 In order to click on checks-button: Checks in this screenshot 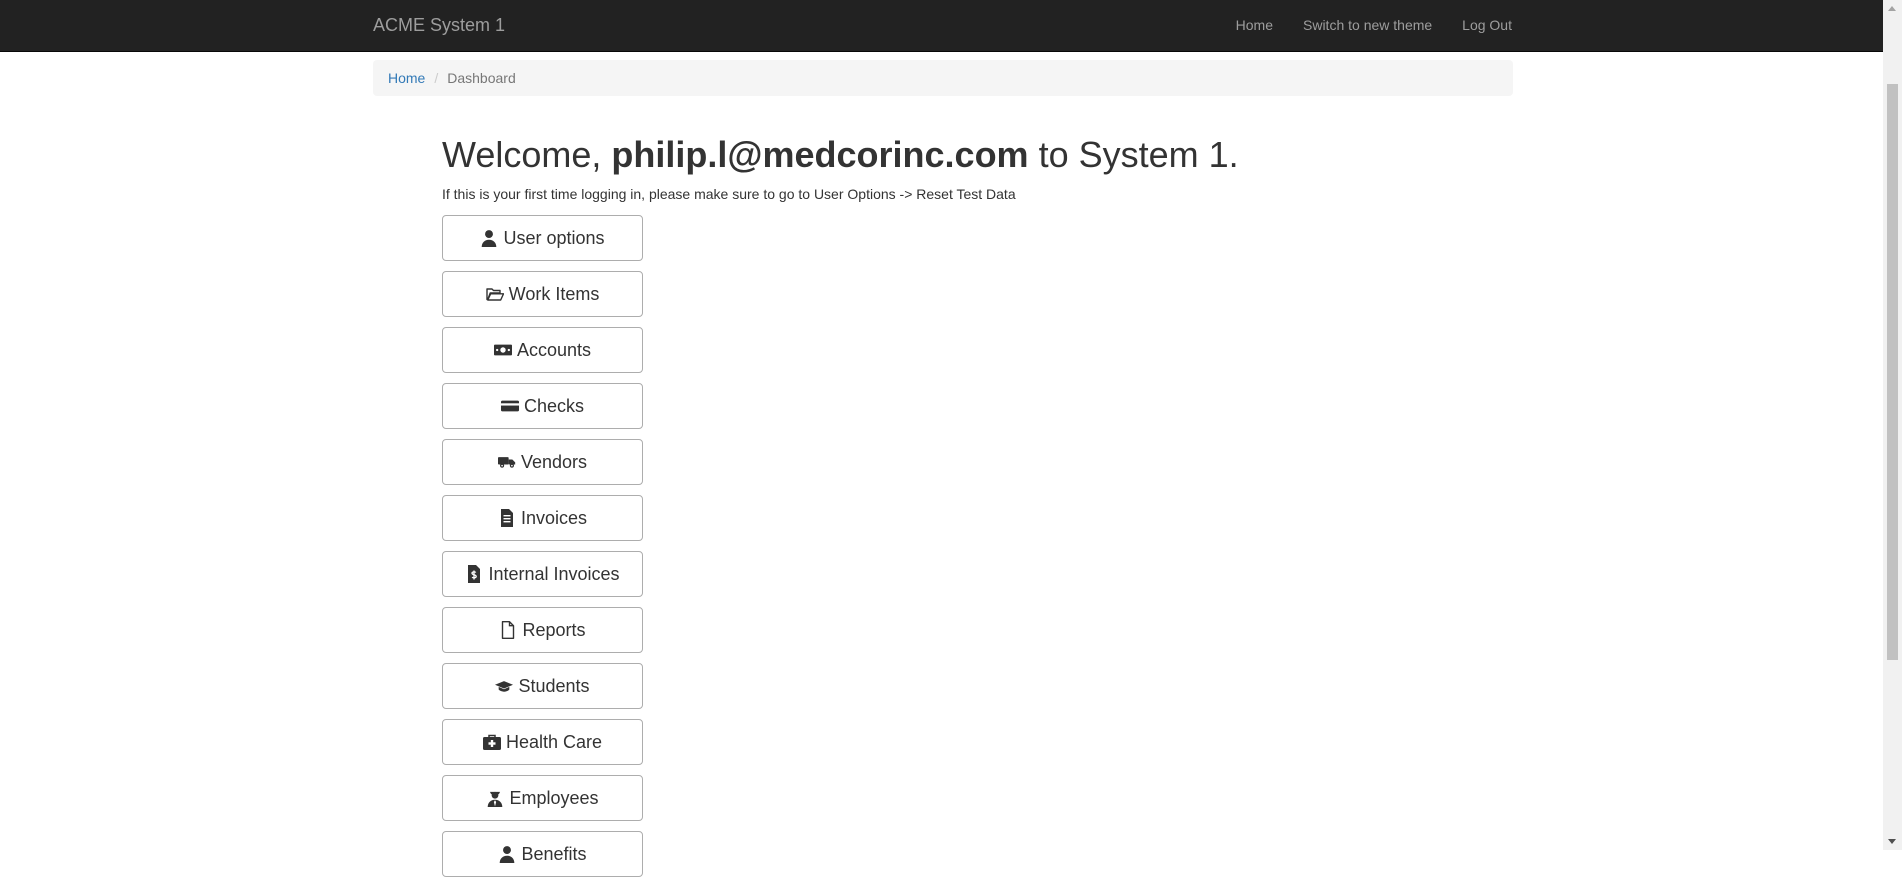, I will do `click(542, 406)`.